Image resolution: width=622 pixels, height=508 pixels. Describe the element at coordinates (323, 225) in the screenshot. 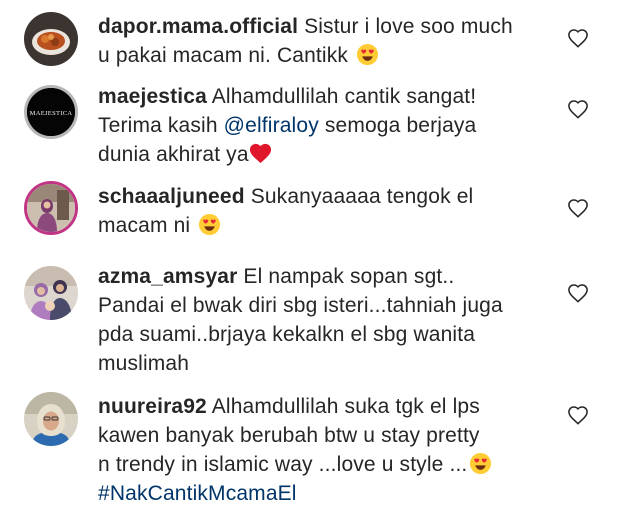

I see `comment-line: macam ni` at that location.